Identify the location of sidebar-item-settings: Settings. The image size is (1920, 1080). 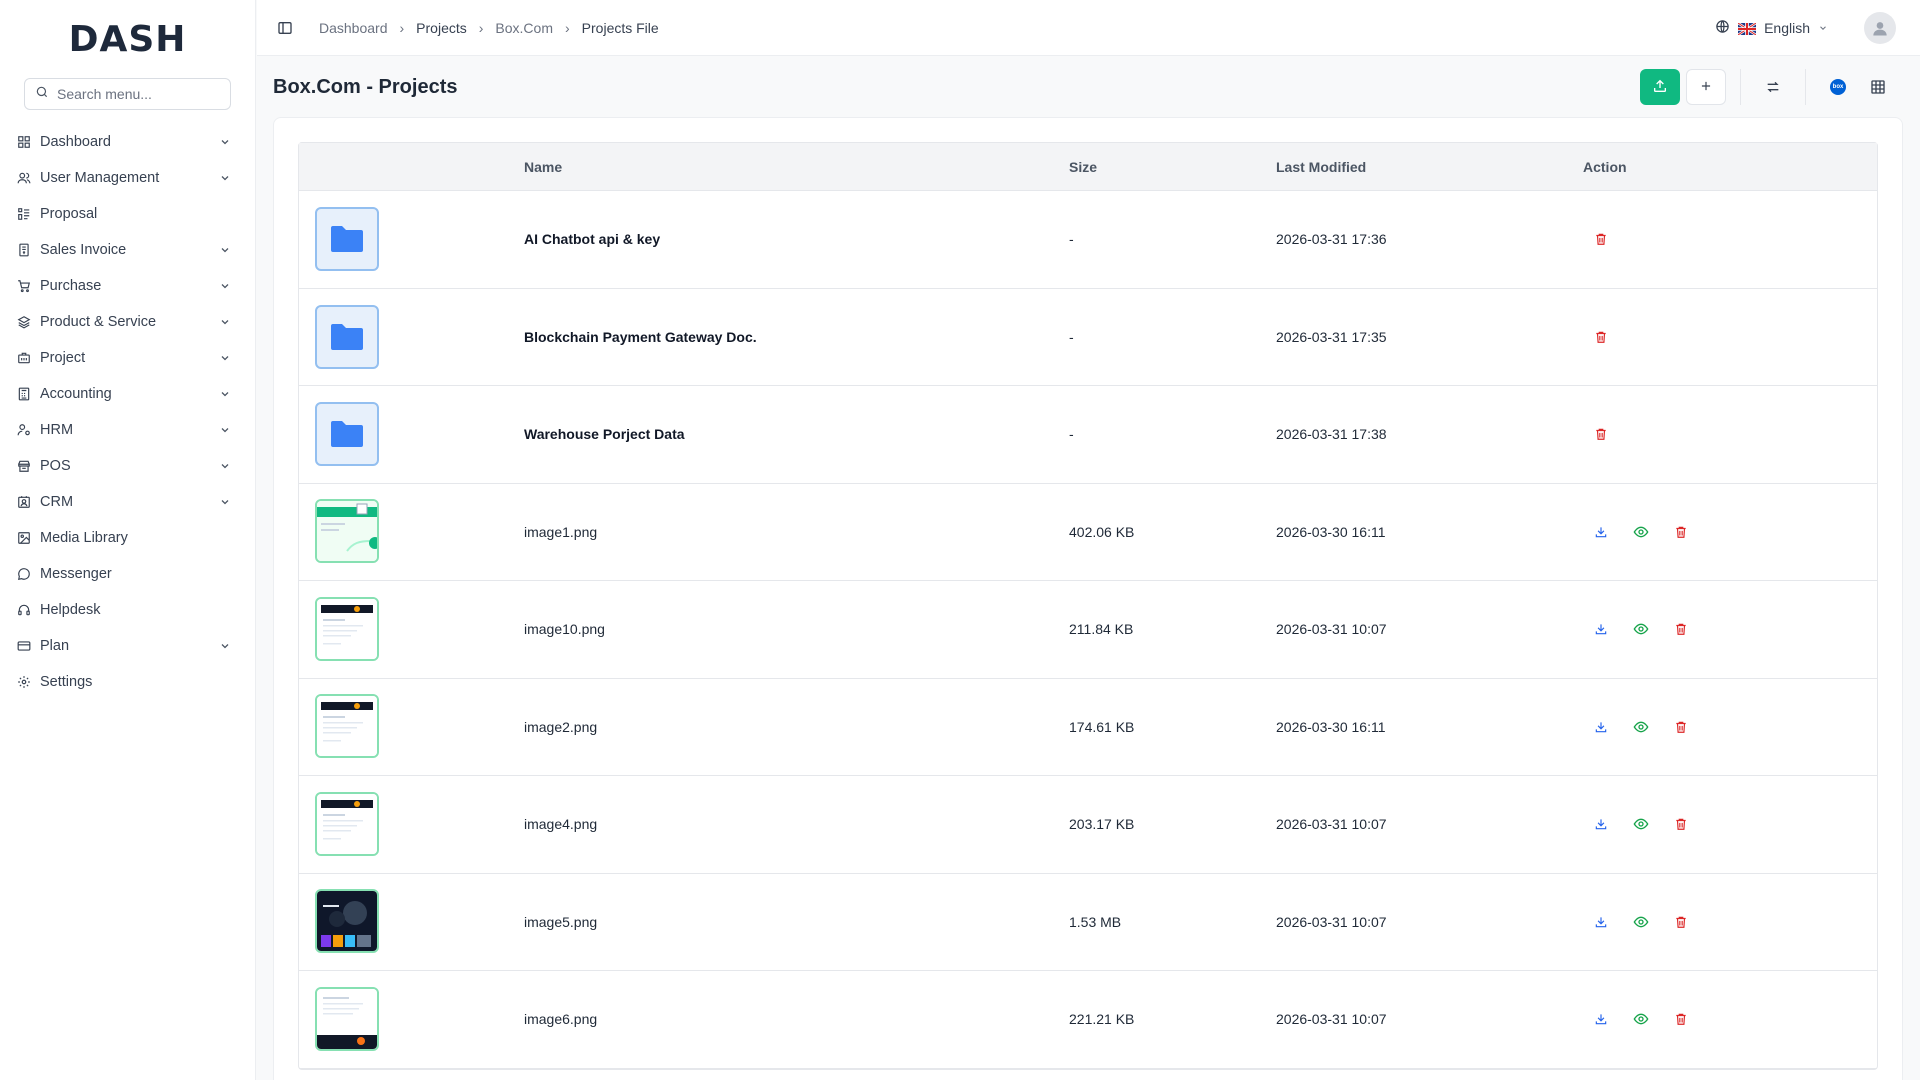
(127, 682).